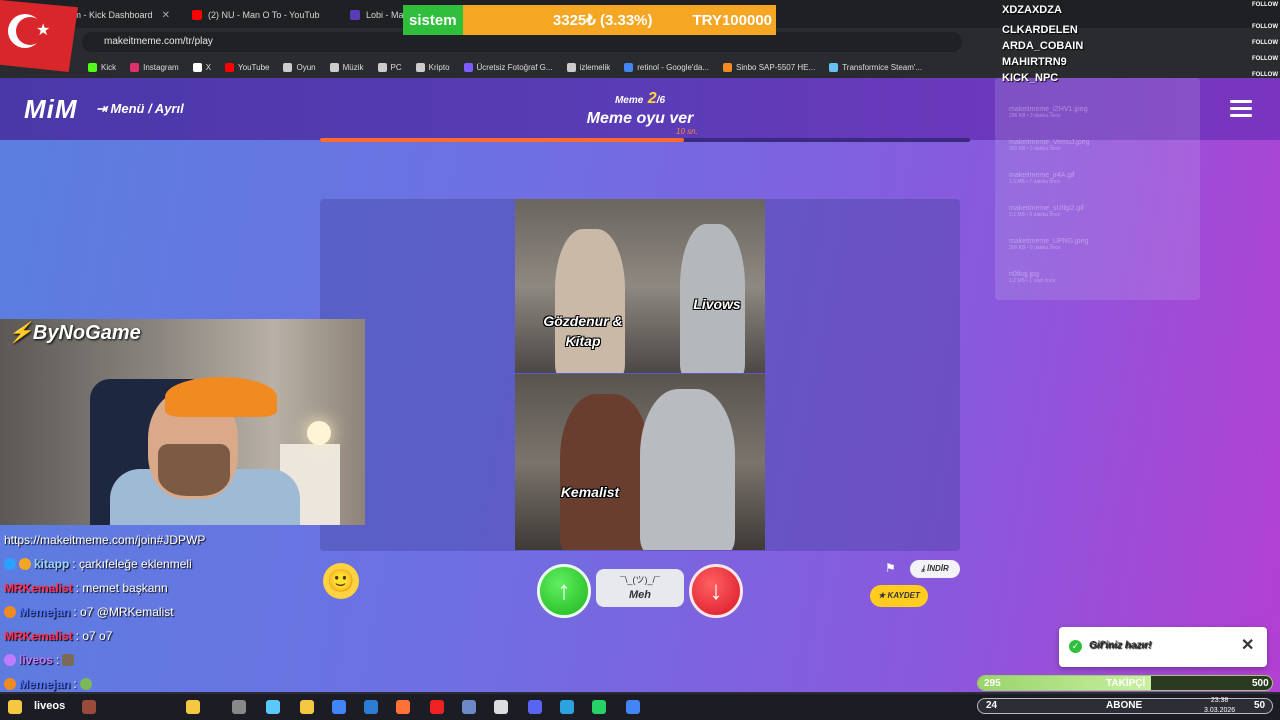  What do you see at coordinates (590, 301) in the screenshot?
I see `woman-figure` at bounding box center [590, 301].